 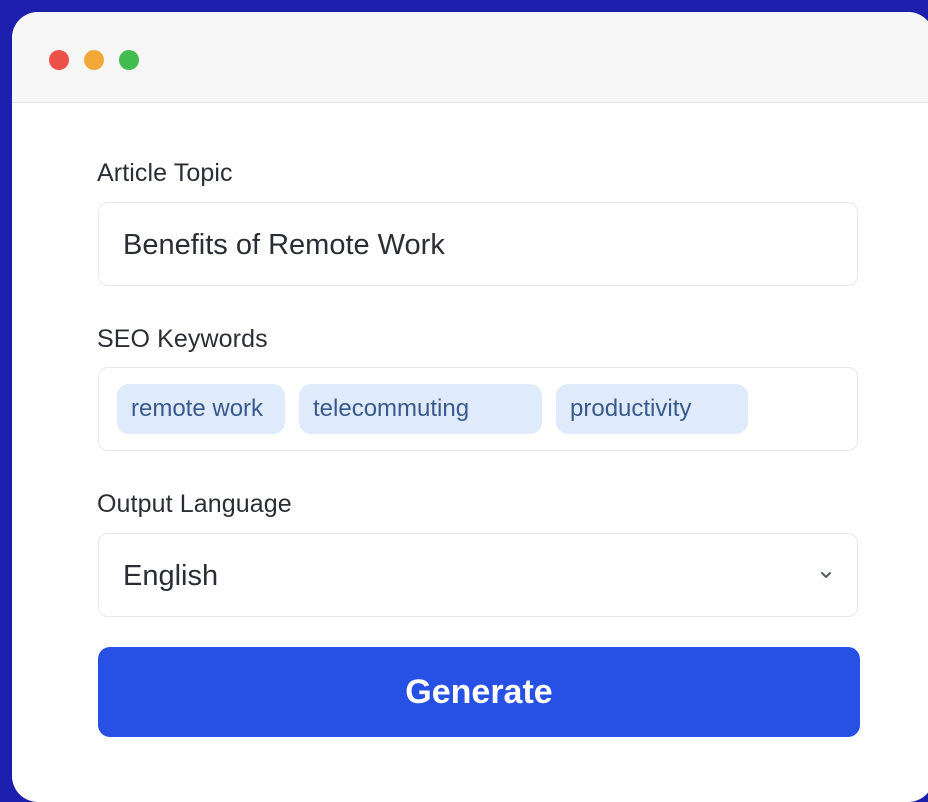 I want to click on article-topic-value: Benefits of Remote Work, so click(x=284, y=245).